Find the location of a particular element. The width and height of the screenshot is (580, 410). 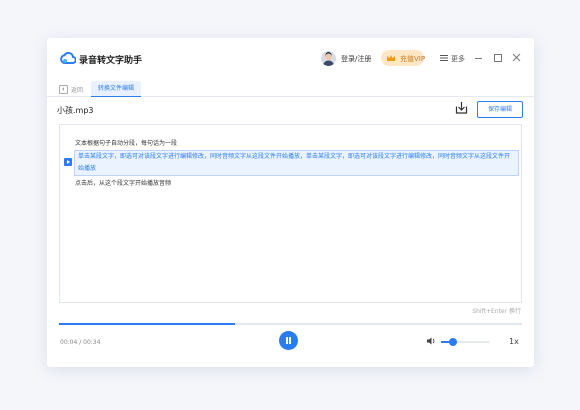

volume-icon is located at coordinates (431, 341).